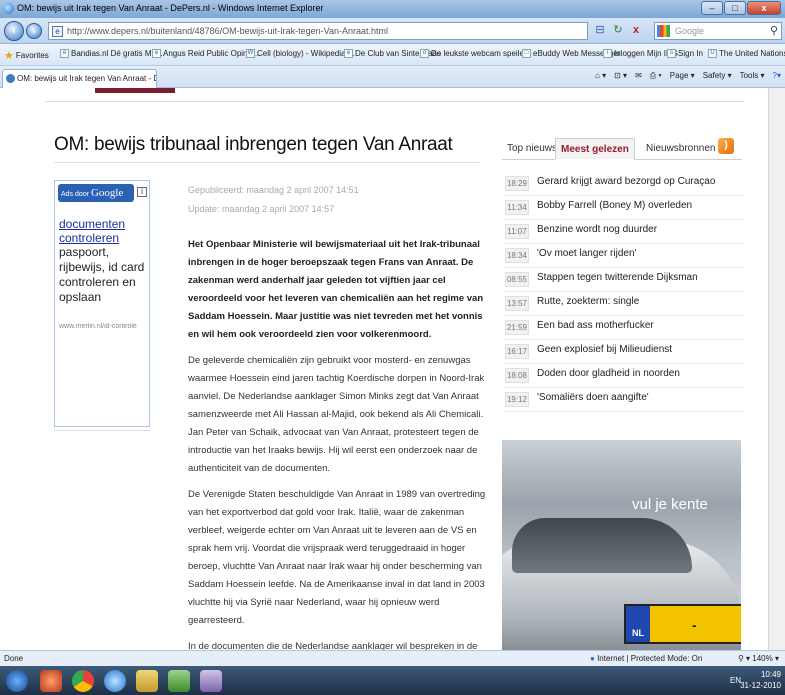  I want to click on vertical-scrollbar, so click(776, 369).